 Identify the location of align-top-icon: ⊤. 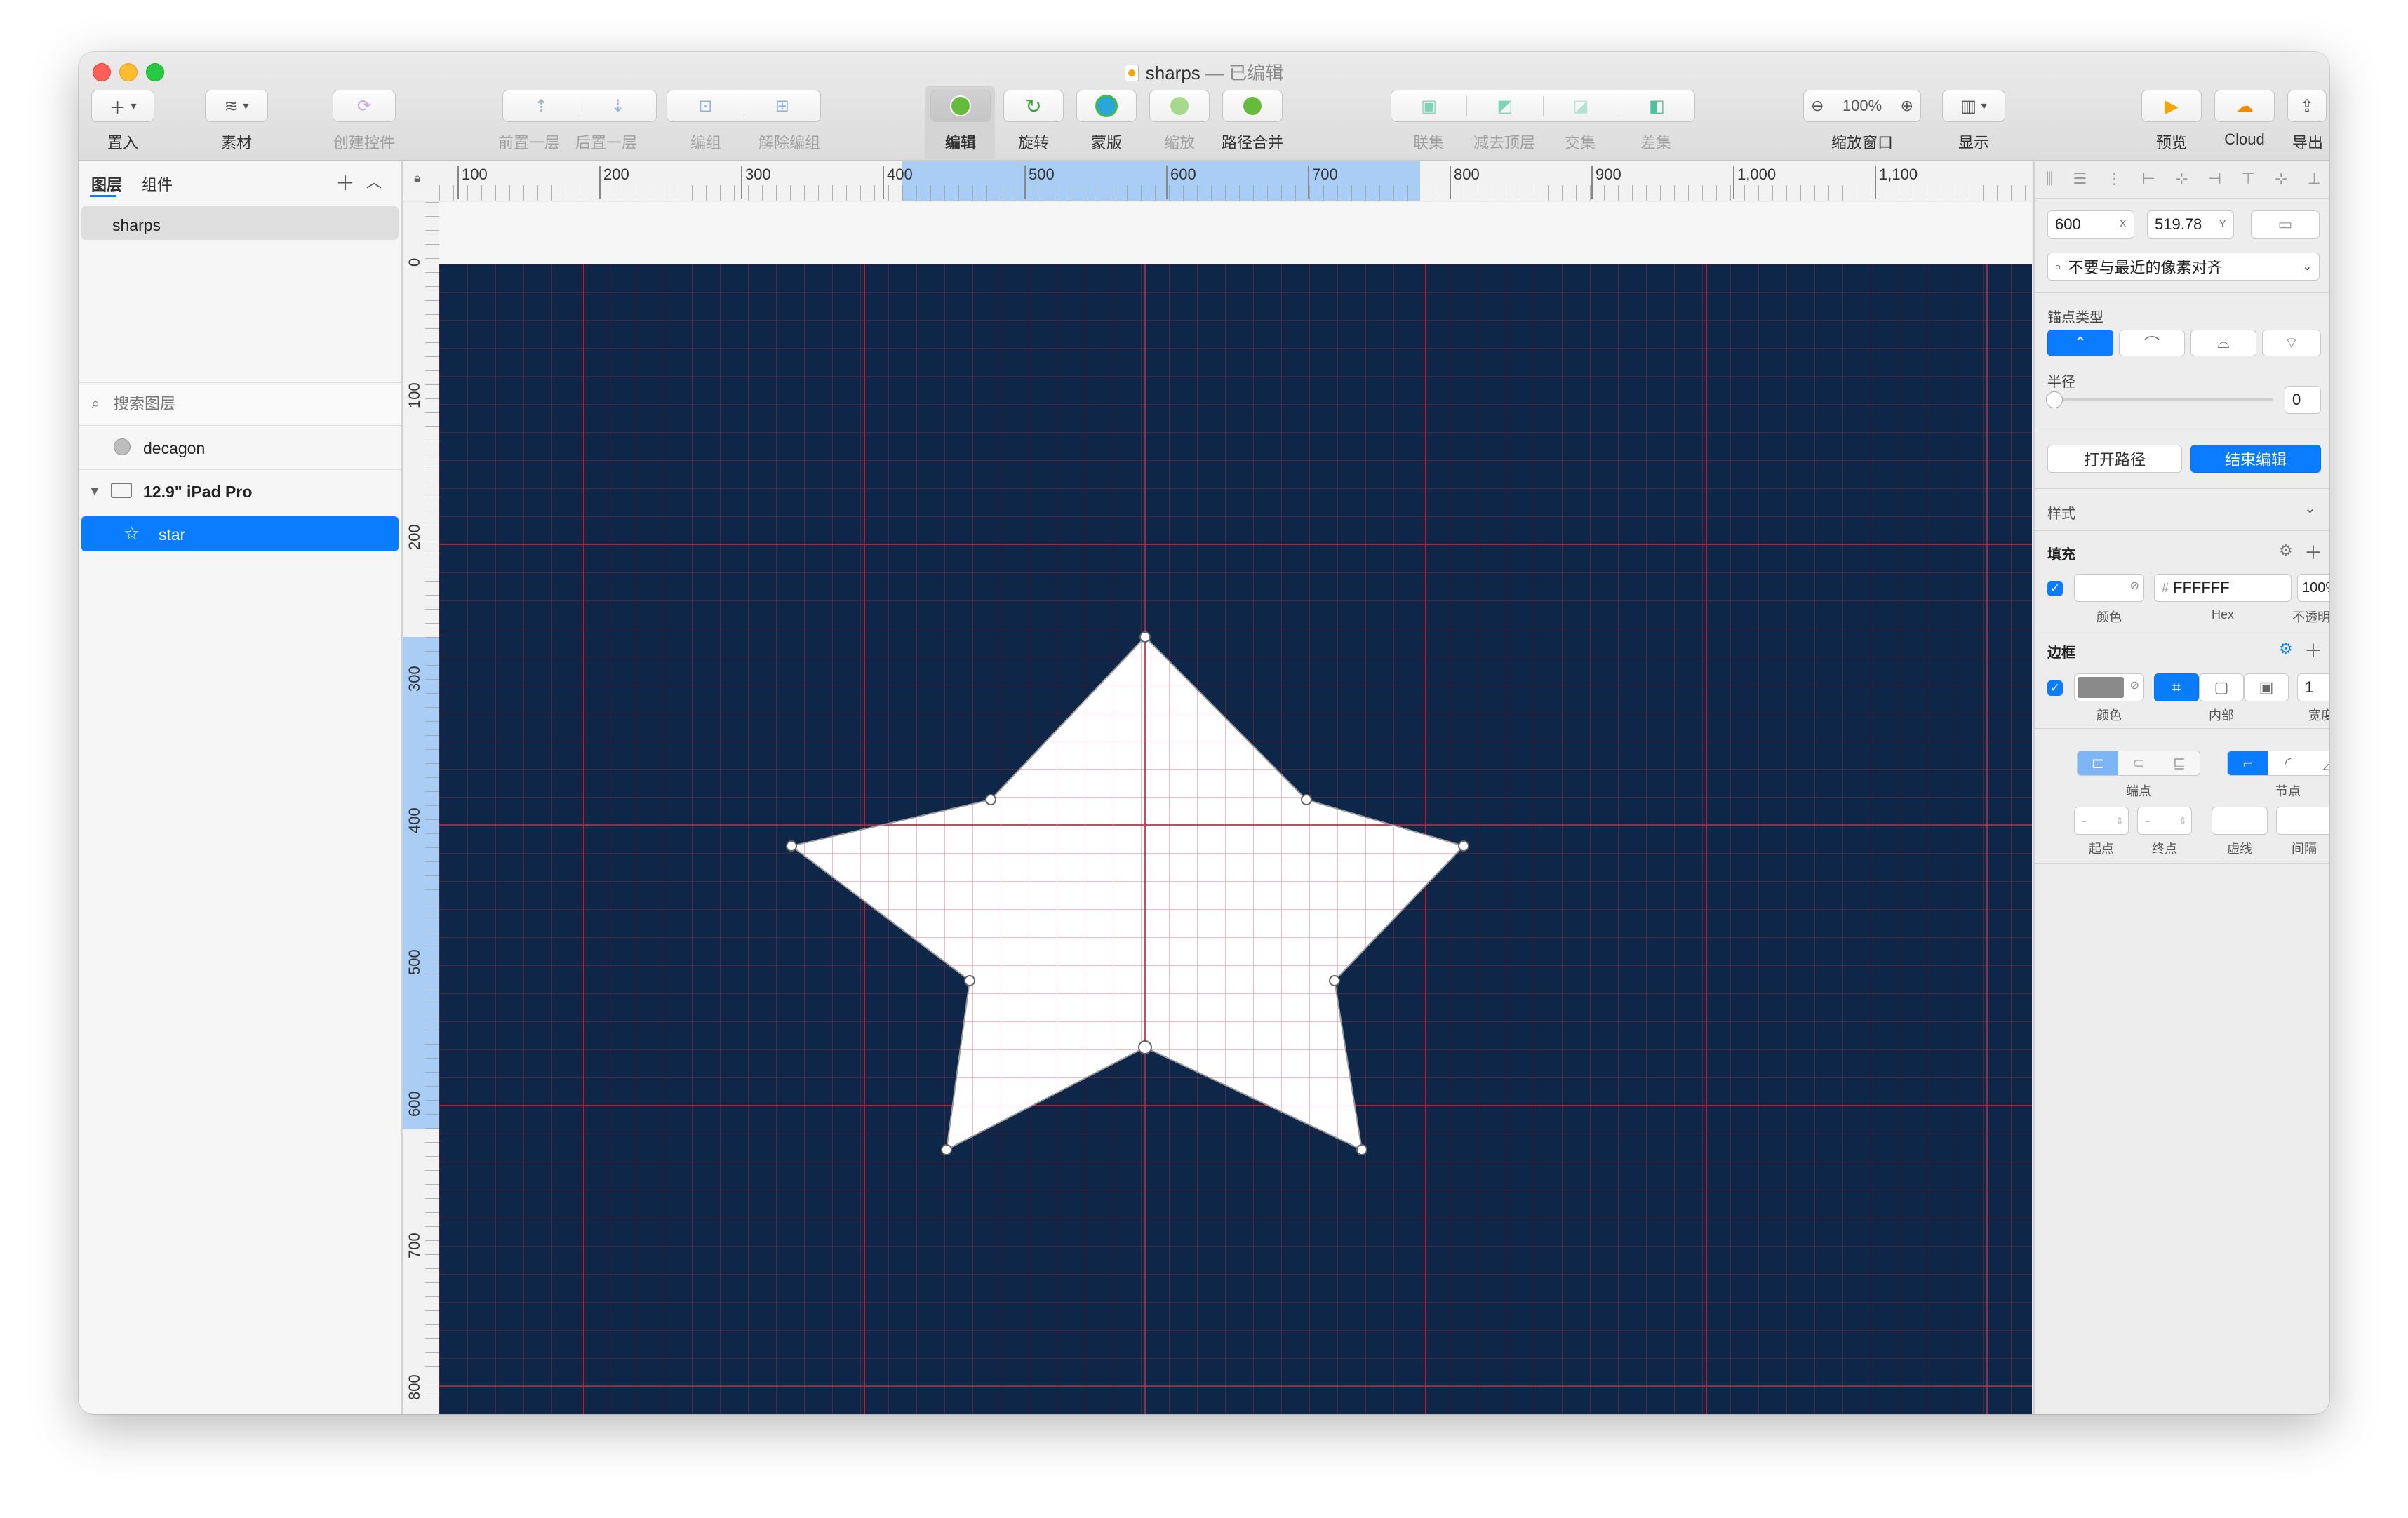
(2248, 180).